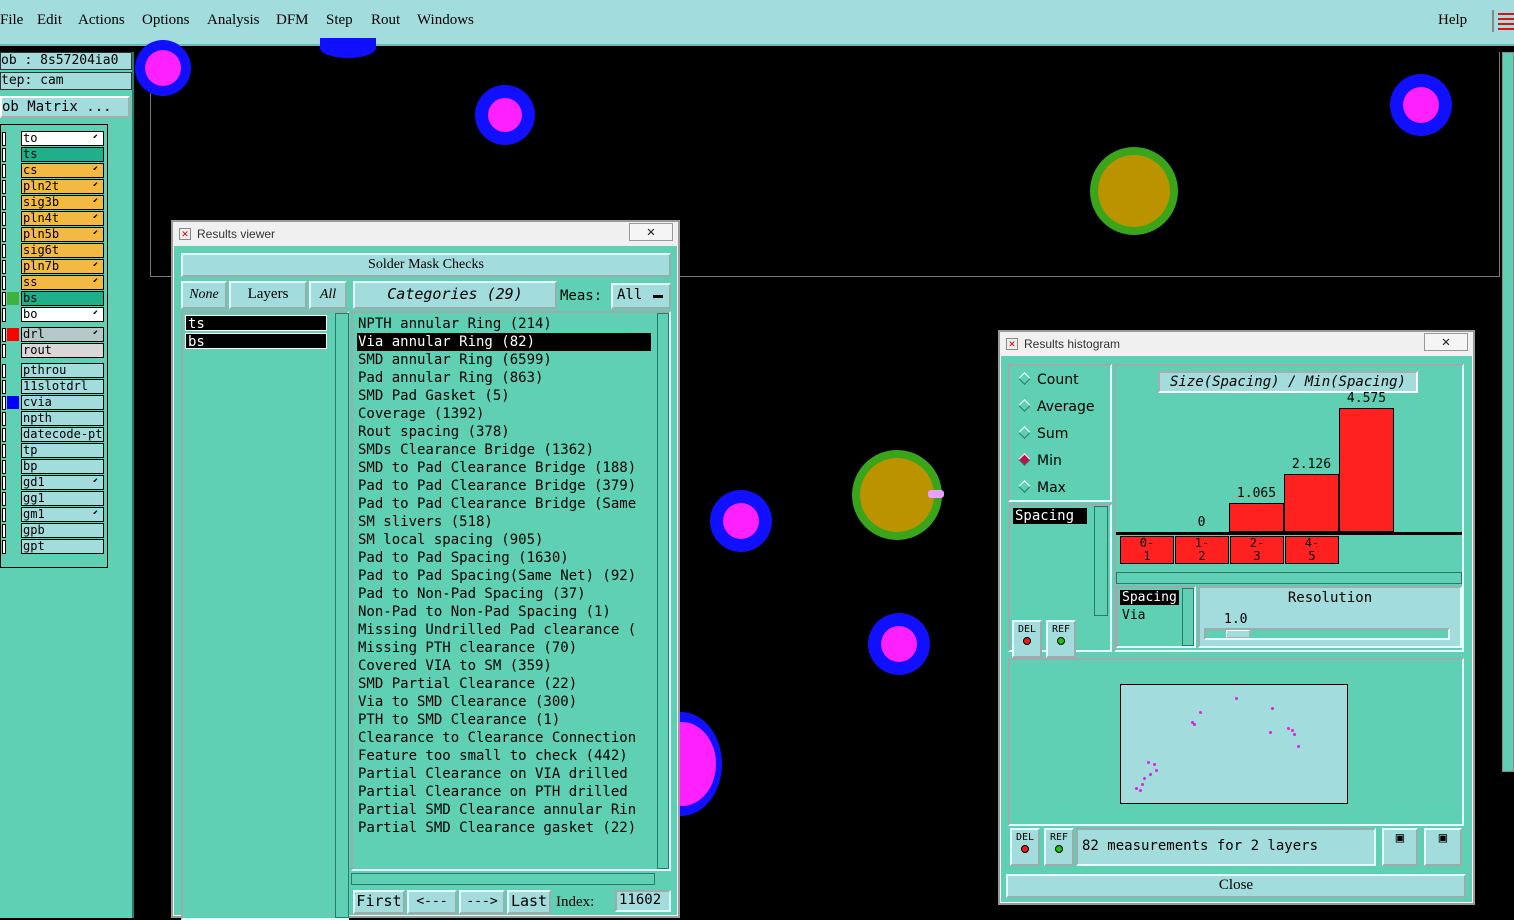 The height and width of the screenshot is (920, 1514). I want to click on layer-row: gm1 ⬋, so click(54, 515).